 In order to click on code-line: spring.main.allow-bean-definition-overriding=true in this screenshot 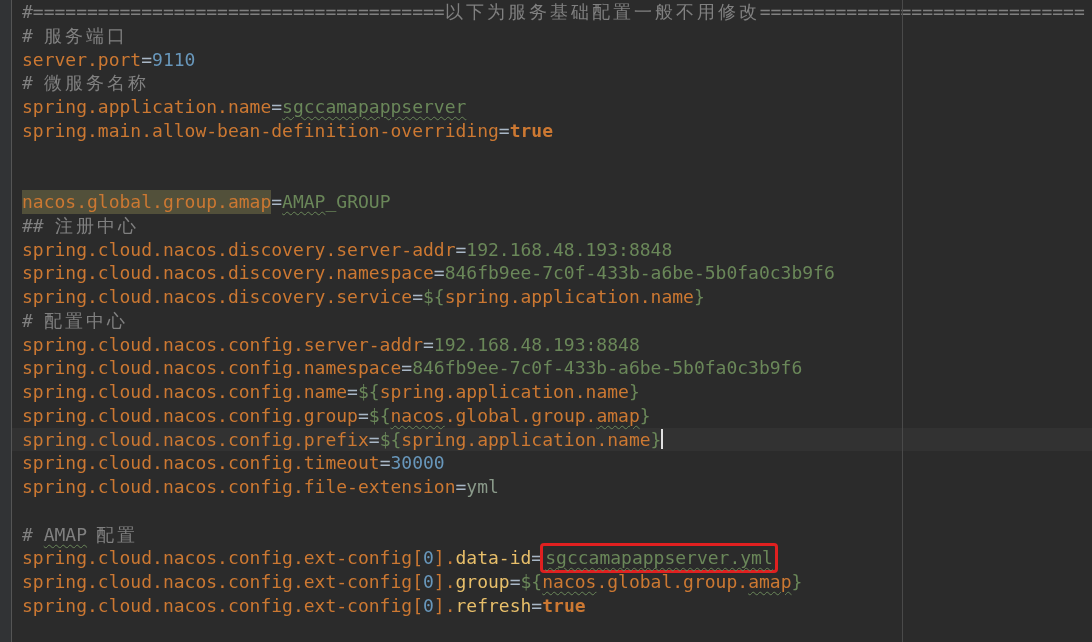, I will do `click(288, 130)`.